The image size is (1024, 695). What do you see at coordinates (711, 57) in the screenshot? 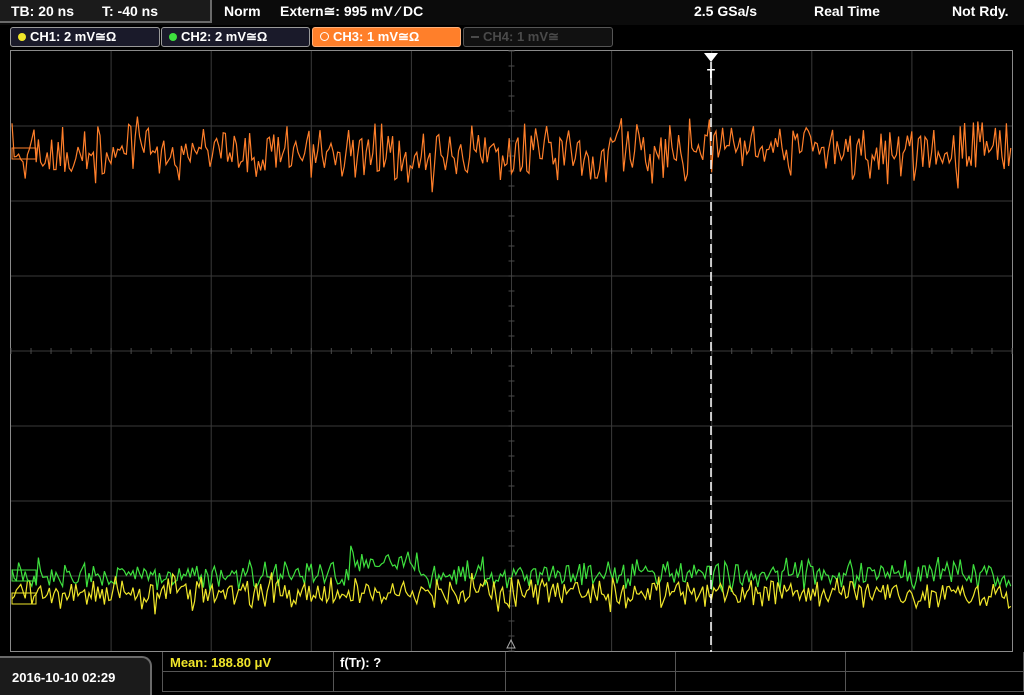
I see `trigger-position-marker-icon` at bounding box center [711, 57].